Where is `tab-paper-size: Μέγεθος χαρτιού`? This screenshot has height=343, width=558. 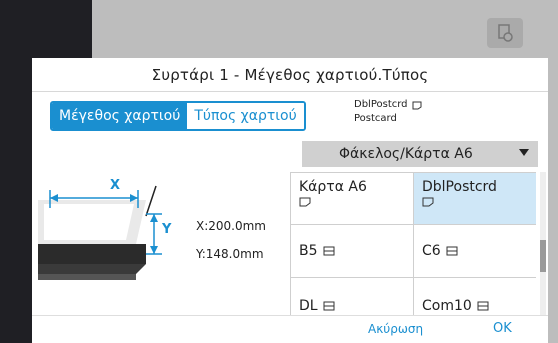
tab-paper-size: Μέγεθος χαρτιού is located at coordinates (120, 116).